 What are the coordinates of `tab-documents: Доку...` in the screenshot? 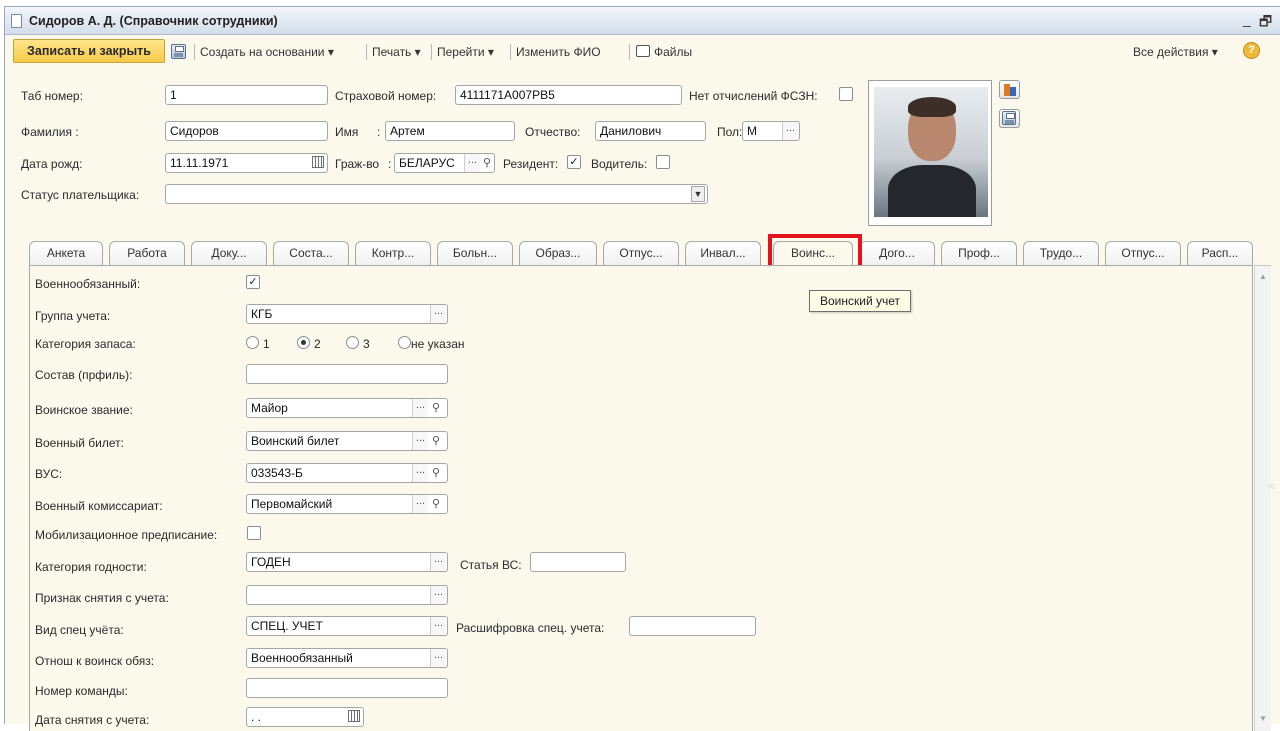 It's located at (229, 253).